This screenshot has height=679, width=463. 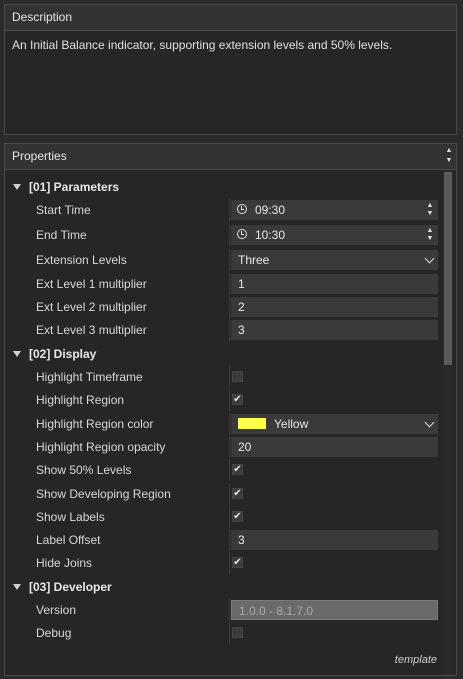 What do you see at coordinates (223, 284) in the screenshot?
I see `row-ext-level-1: Ext Level 1 multiplier 1` at bounding box center [223, 284].